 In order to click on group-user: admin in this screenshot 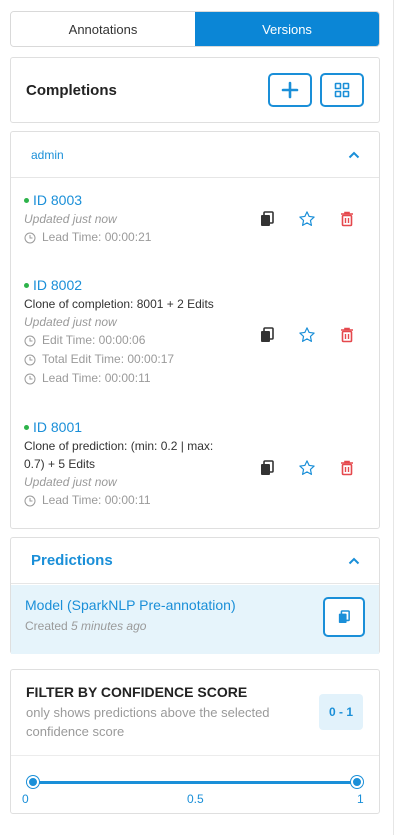, I will do `click(47, 154)`.